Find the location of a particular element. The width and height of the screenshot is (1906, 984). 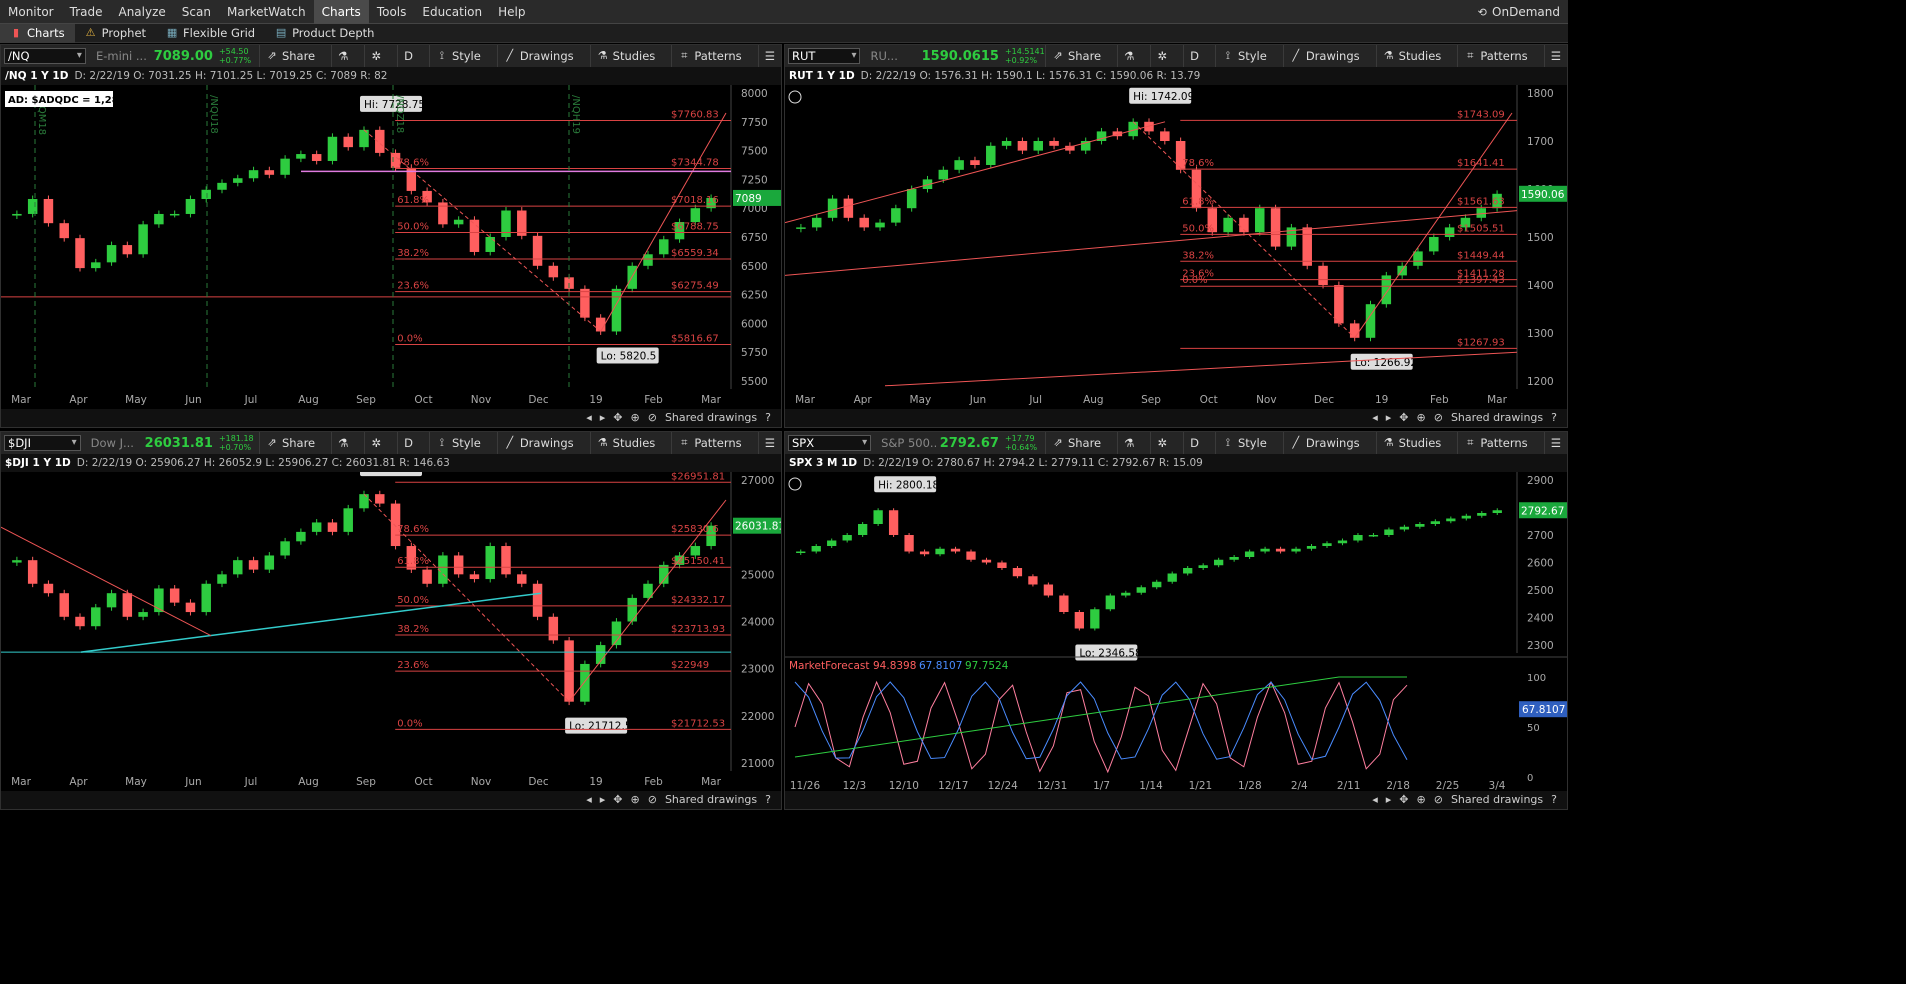

menu-scan: Scan is located at coordinates (196, 12).